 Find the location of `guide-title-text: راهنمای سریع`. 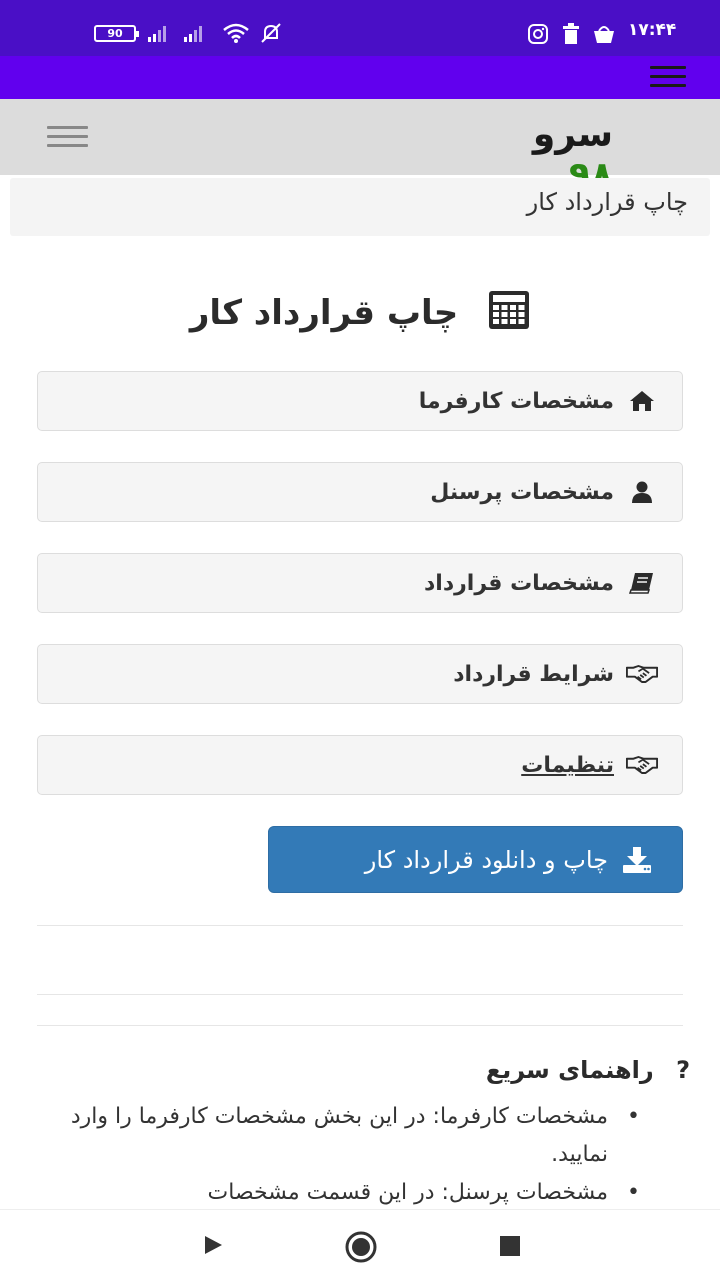

guide-title-text: راهنمای سریع is located at coordinates (569, 1070).